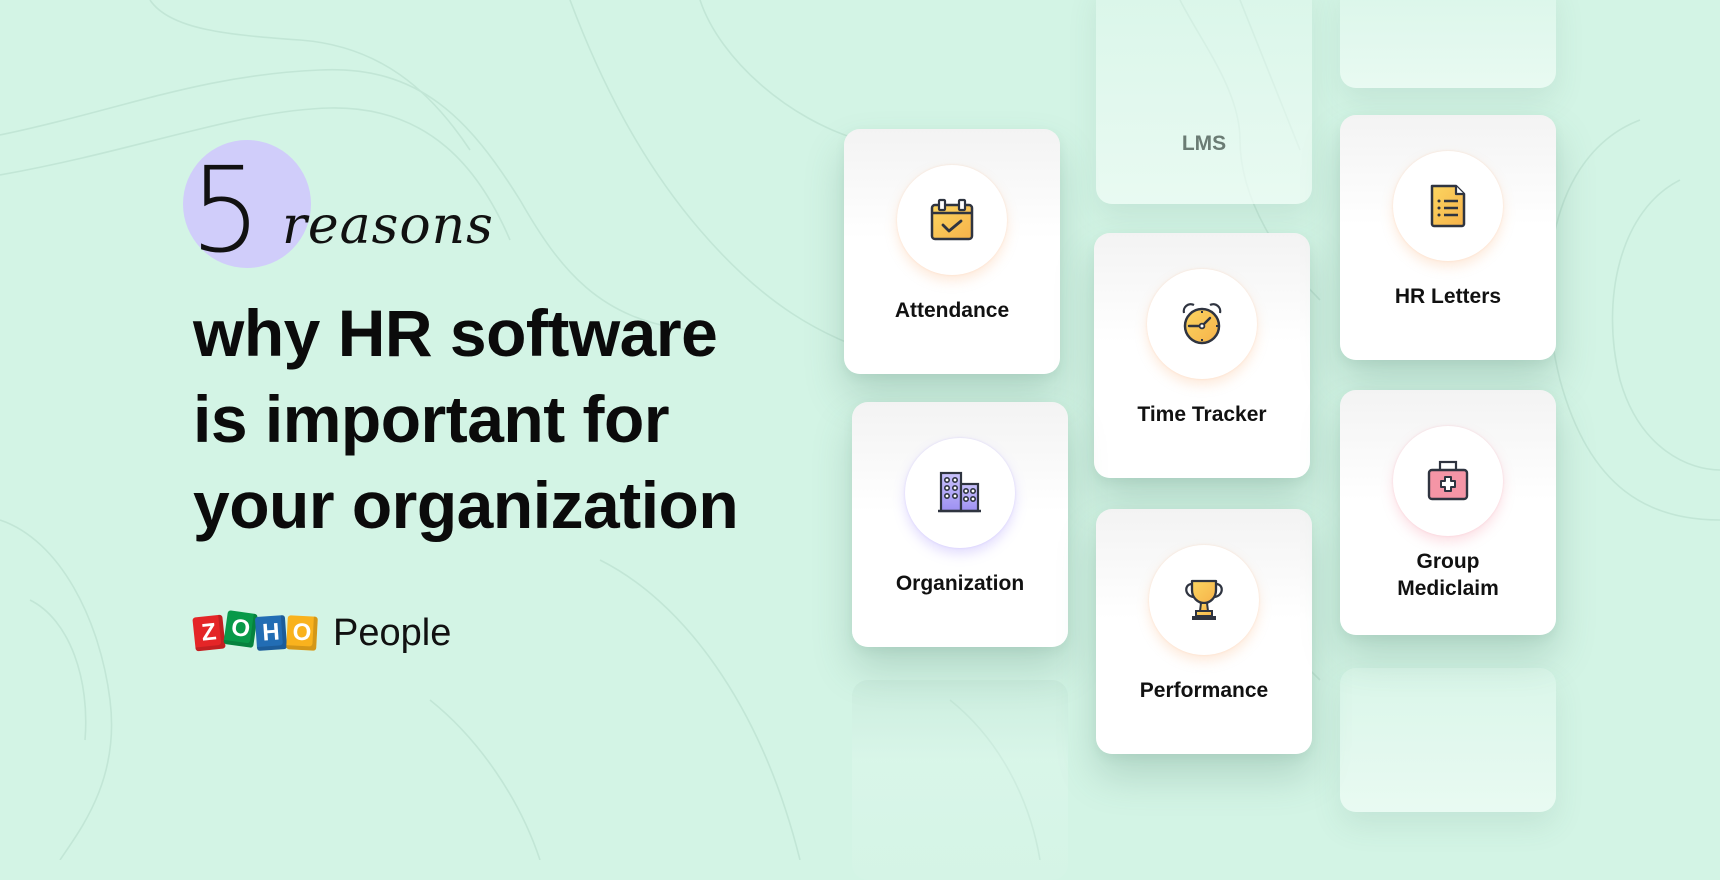  I want to click on card-hr-letters: HR Letters, so click(1448, 237).